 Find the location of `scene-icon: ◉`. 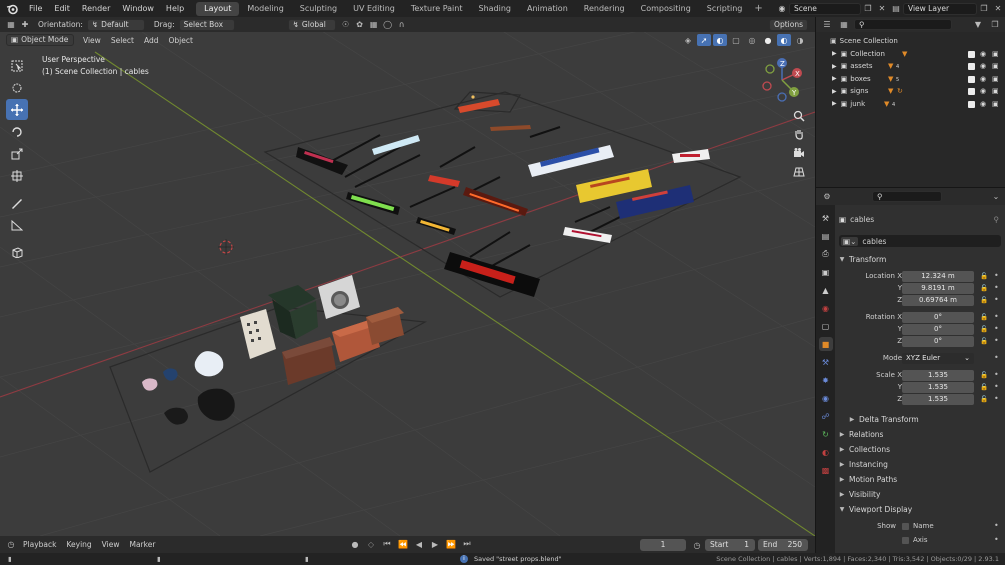

scene-icon: ◉ is located at coordinates (782, 9).